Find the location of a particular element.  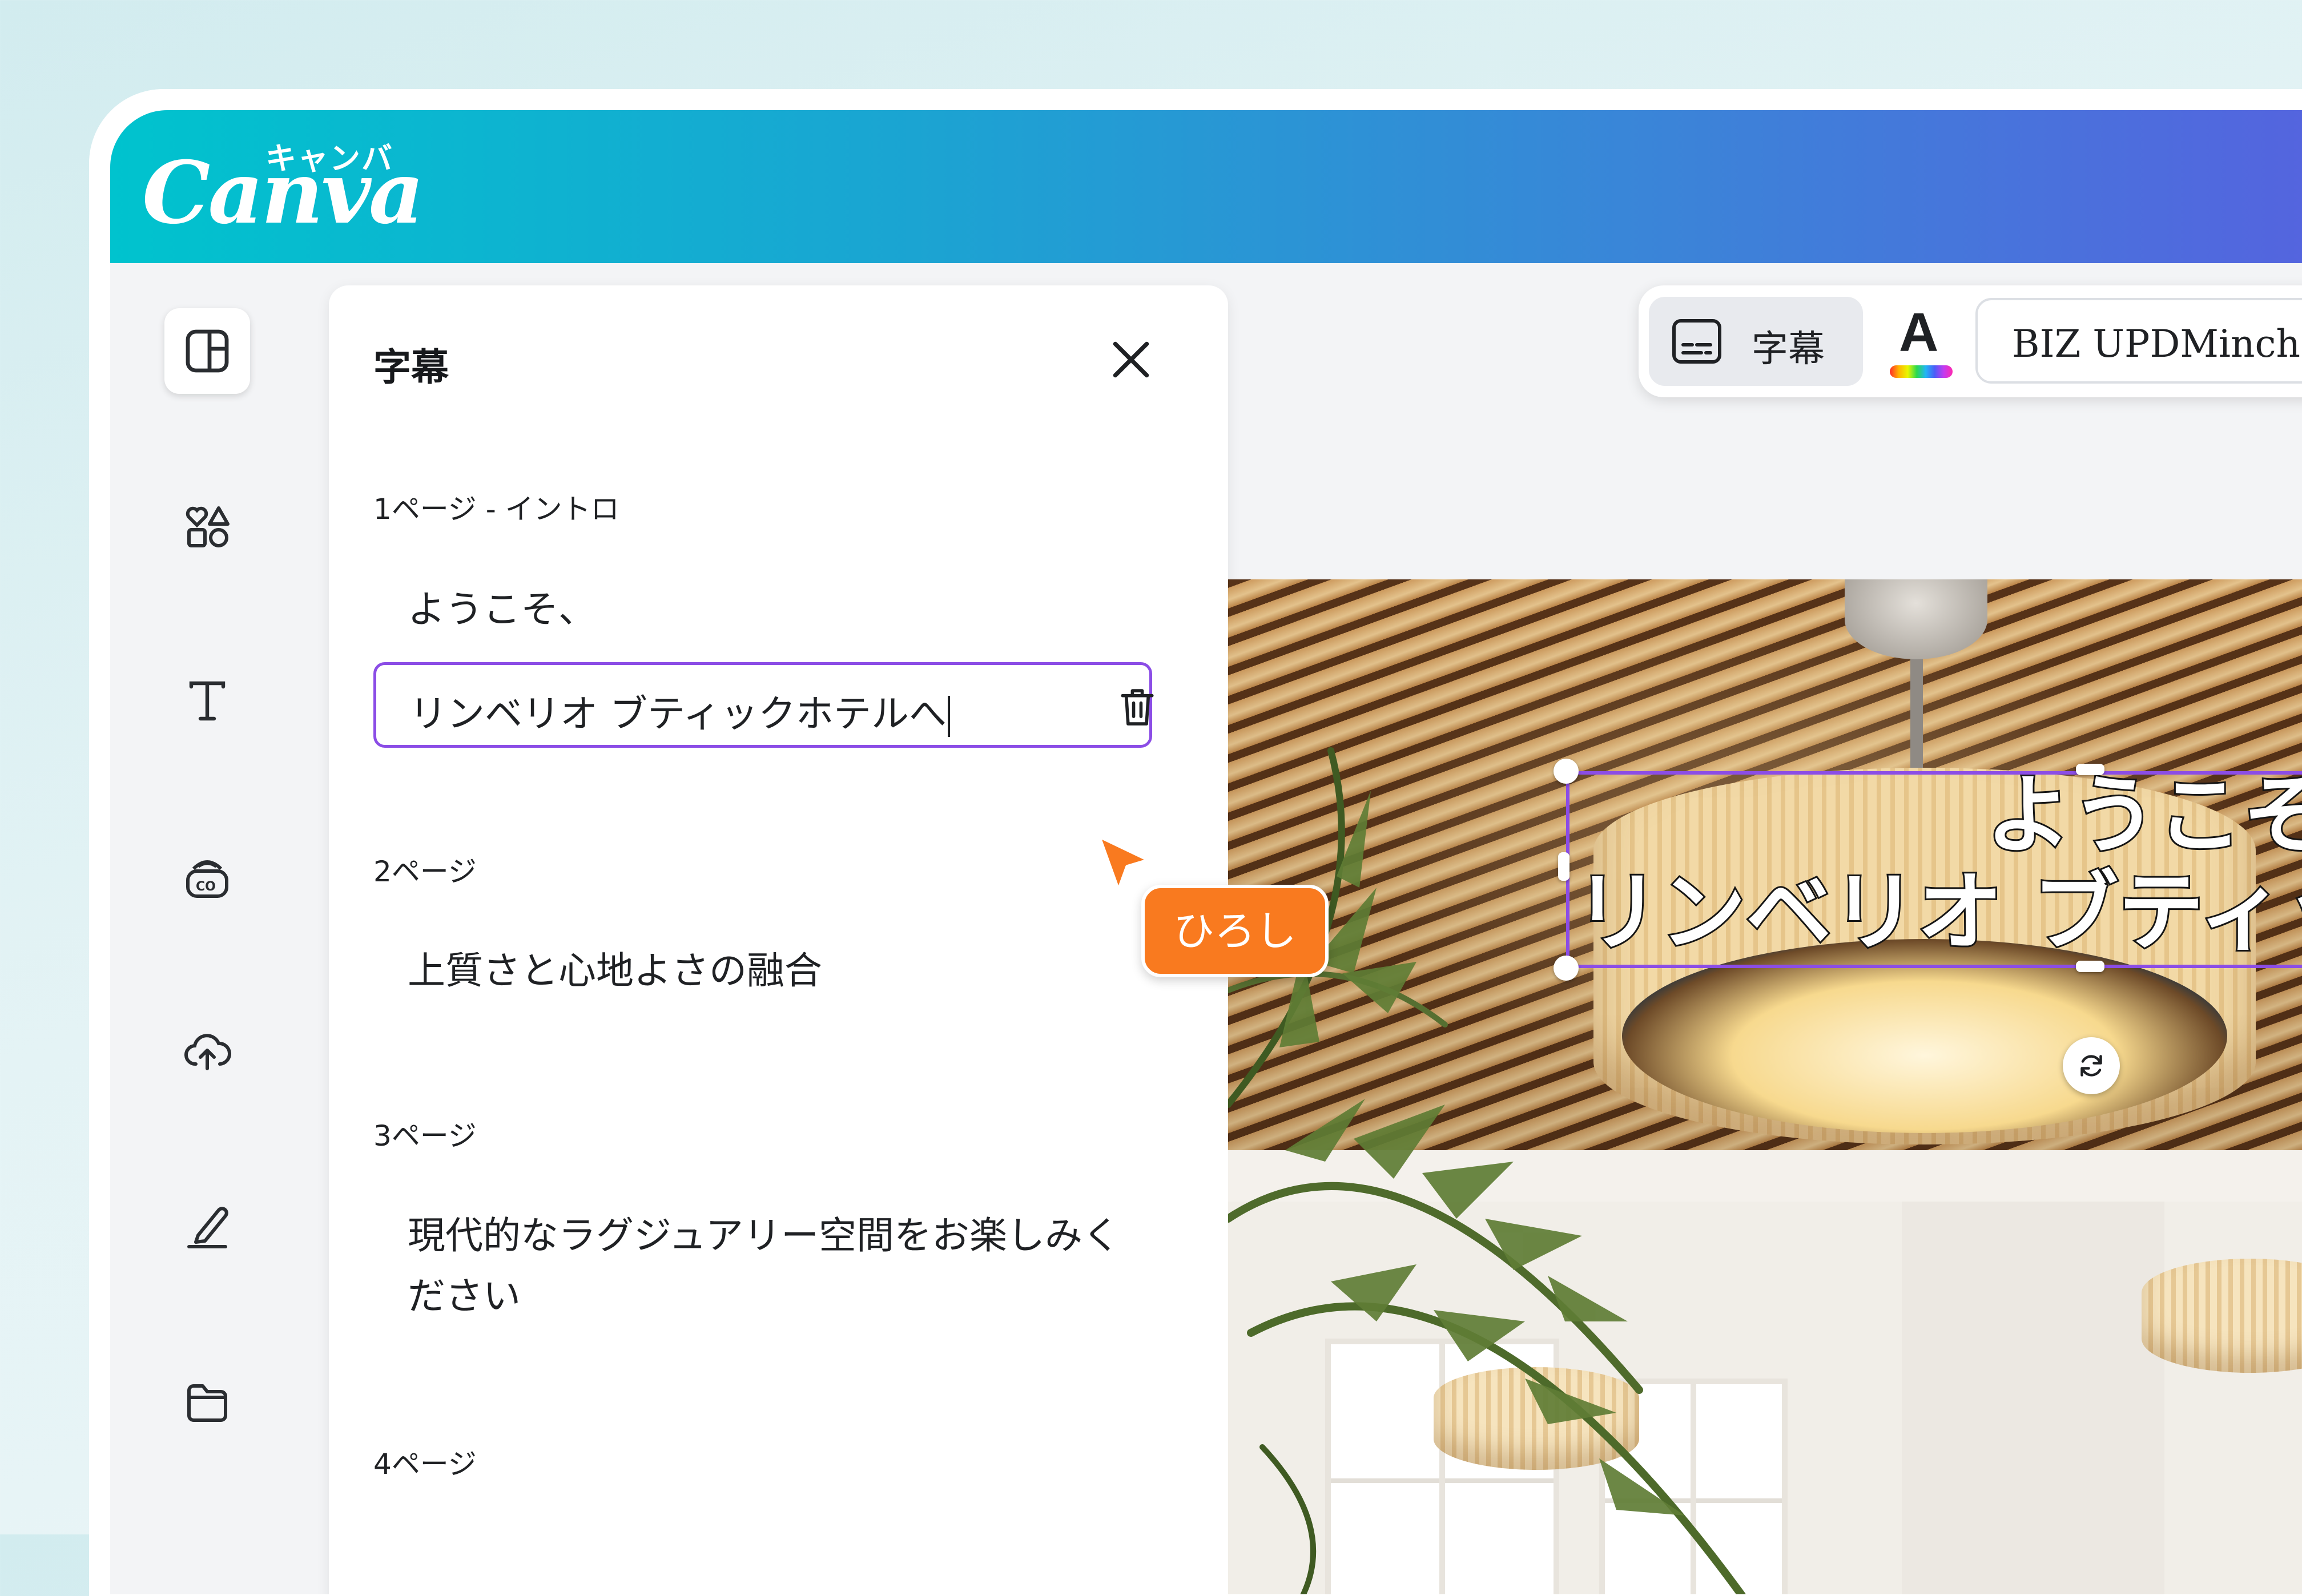

rail-layout-button is located at coordinates (207, 351).